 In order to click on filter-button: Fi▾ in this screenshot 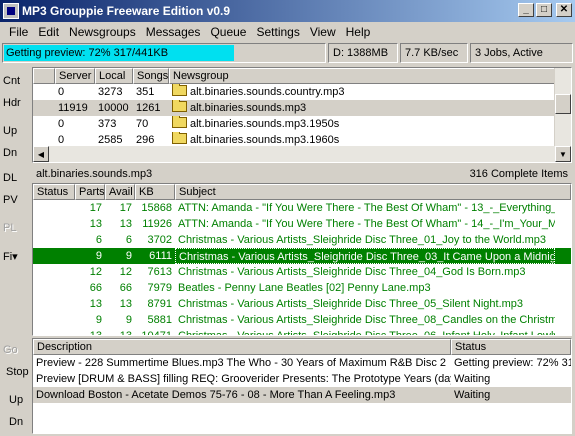, I will do `click(16, 256)`.